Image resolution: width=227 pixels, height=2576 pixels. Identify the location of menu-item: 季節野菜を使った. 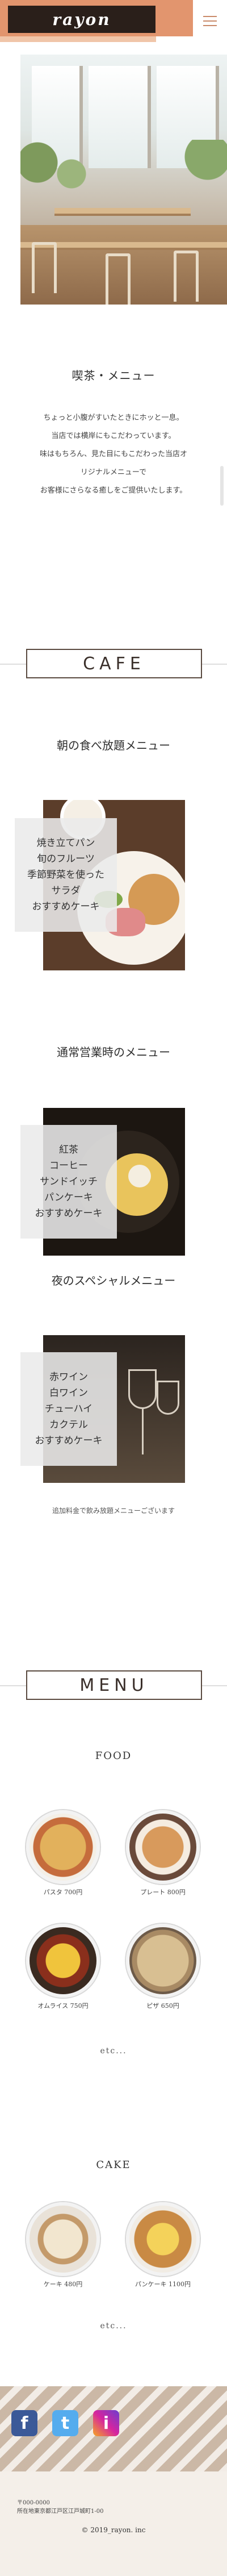
(65, 875).